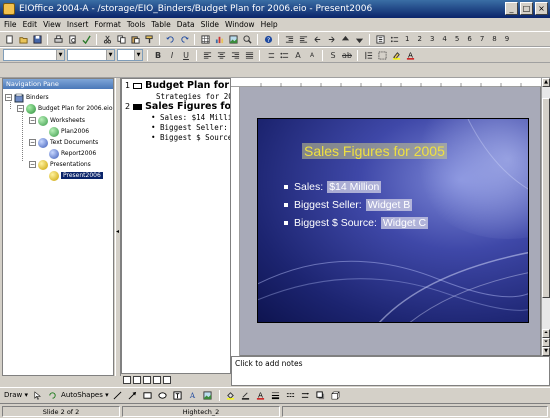 Image resolution: width=550 pixels, height=418 pixels. Describe the element at coordinates (390, 371) in the screenshot. I see `notes-pane: Click to add notes` at that location.